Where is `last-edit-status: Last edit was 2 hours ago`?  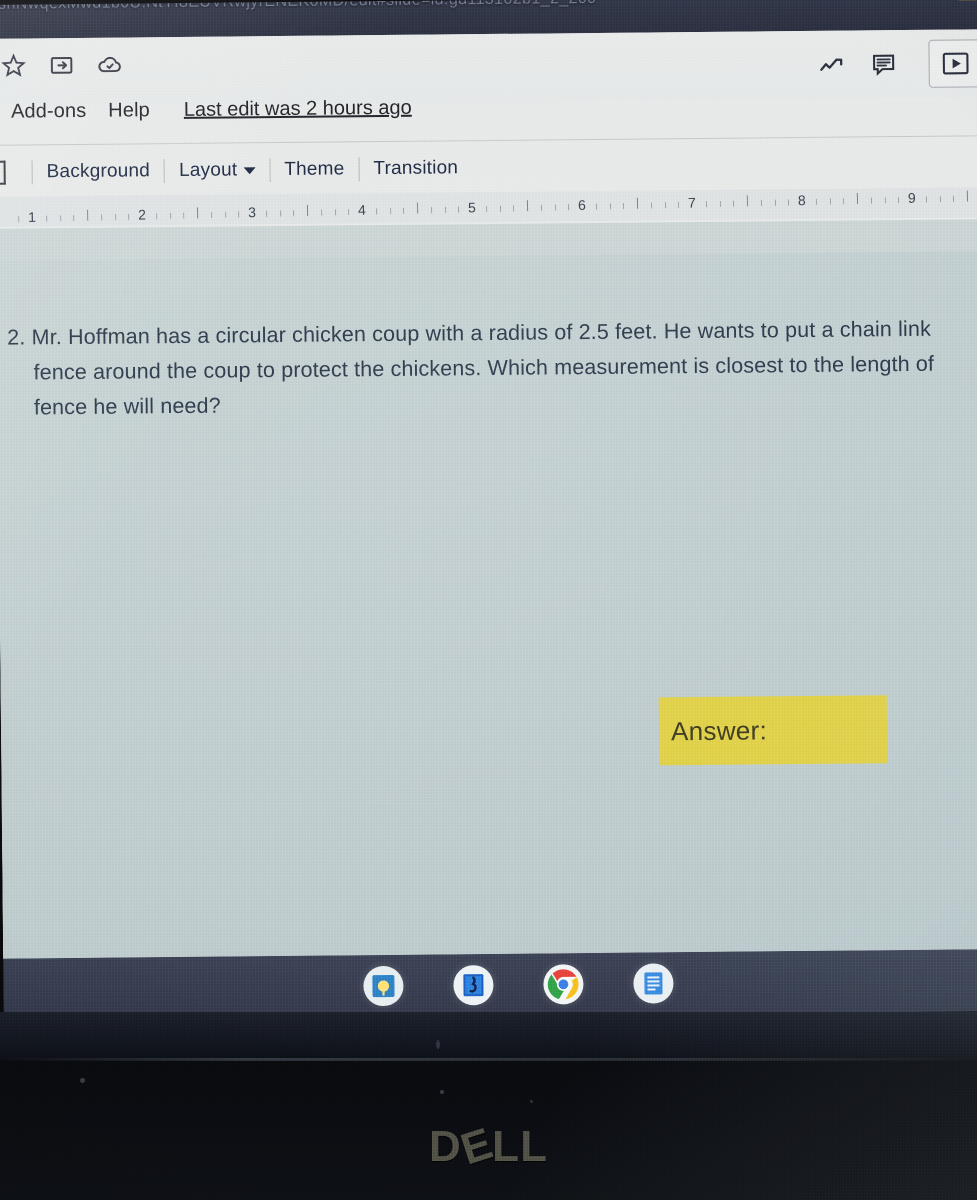 last-edit-status: Last edit was 2 hours ago is located at coordinates (298, 109).